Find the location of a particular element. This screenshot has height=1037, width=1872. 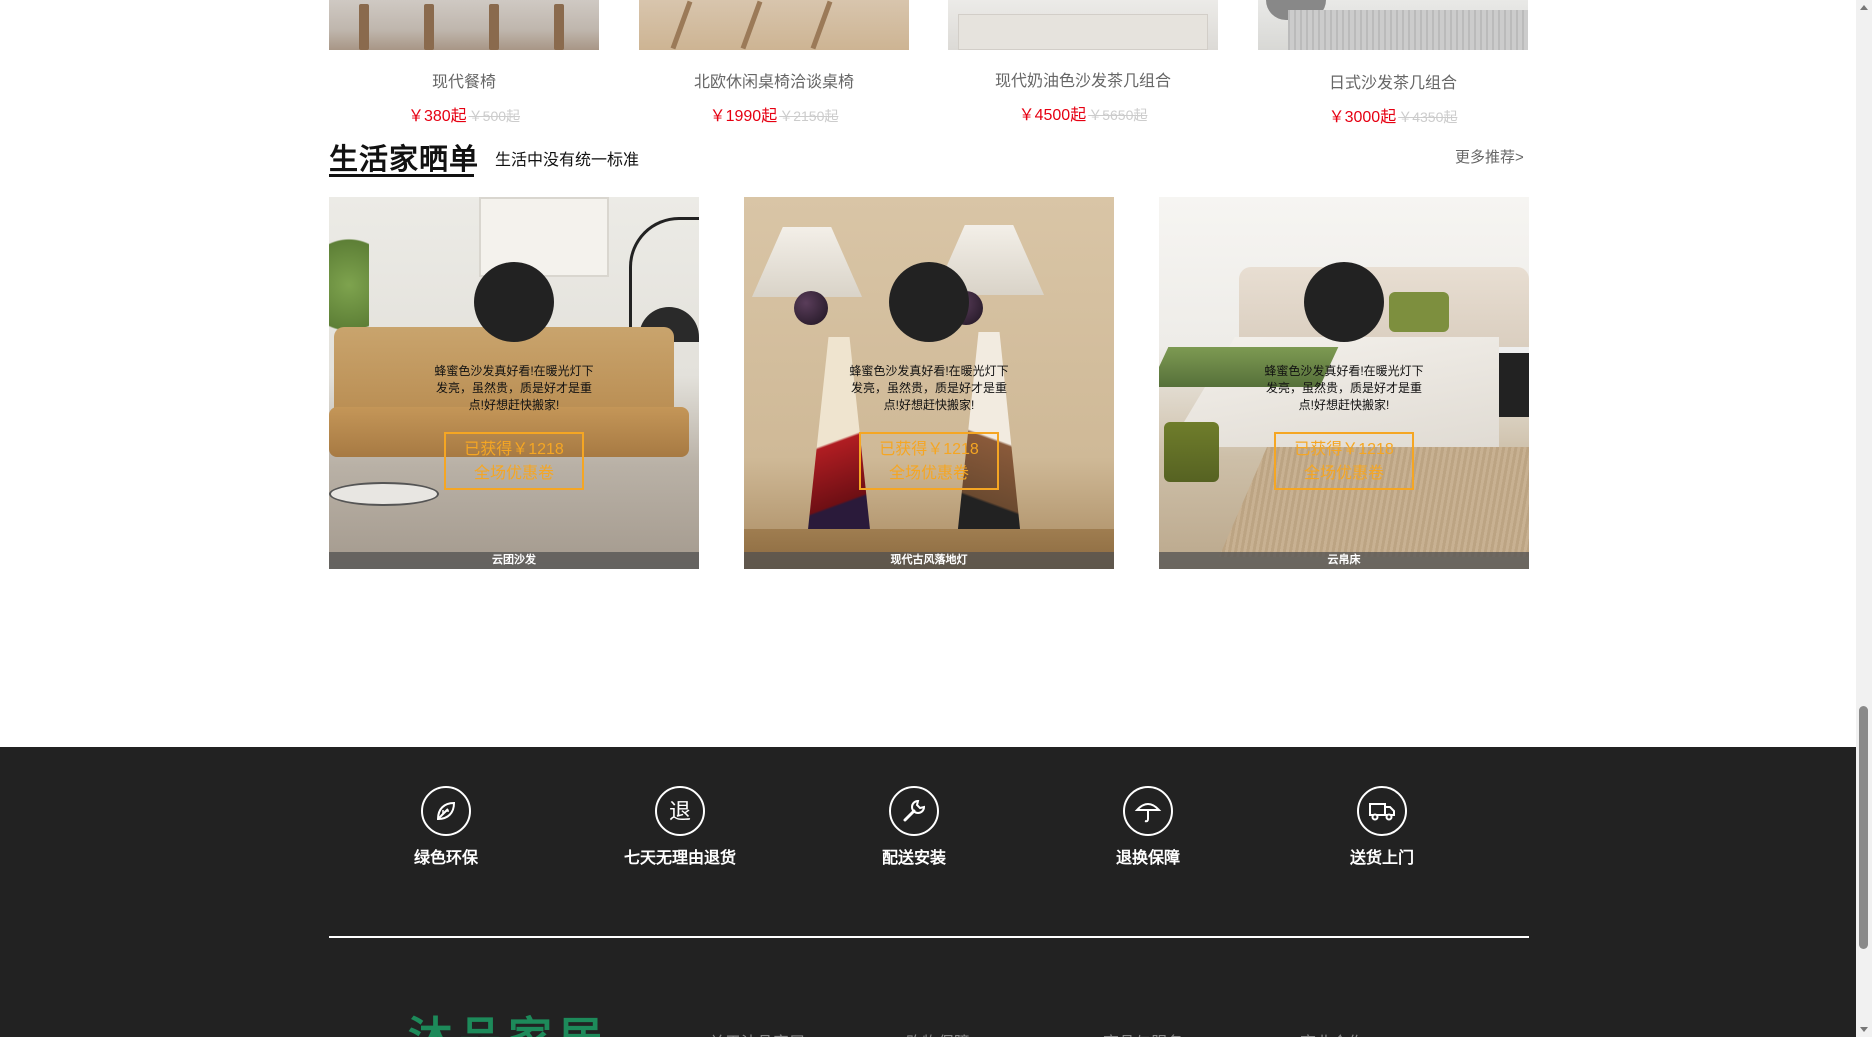

product-old-price: ￥5650起 is located at coordinates (1118, 115).